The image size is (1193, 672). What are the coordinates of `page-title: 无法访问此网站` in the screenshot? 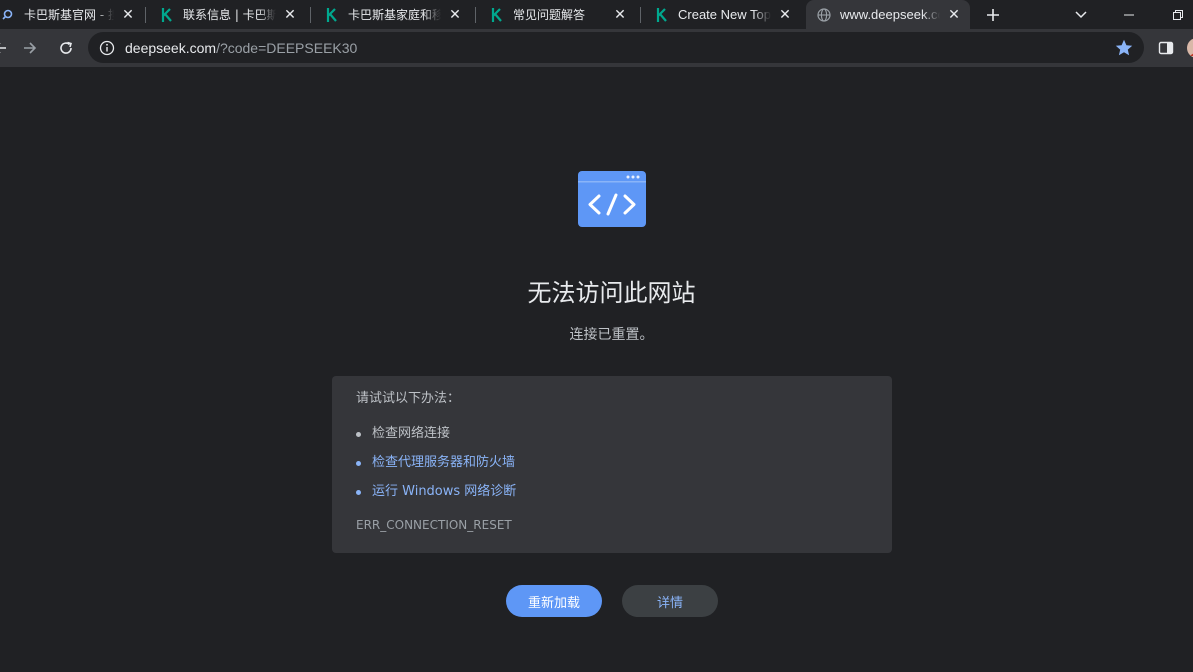 It's located at (611, 293).